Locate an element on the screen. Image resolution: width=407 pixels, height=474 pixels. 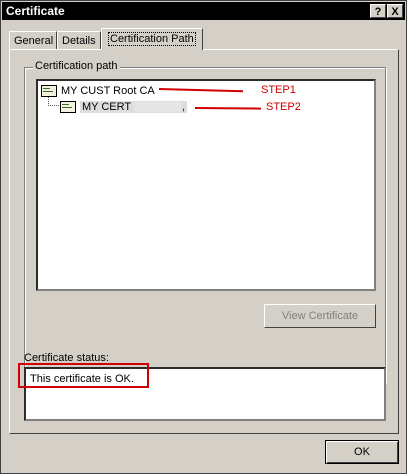
title-bar: Certificate ? X is located at coordinates (203, 11).